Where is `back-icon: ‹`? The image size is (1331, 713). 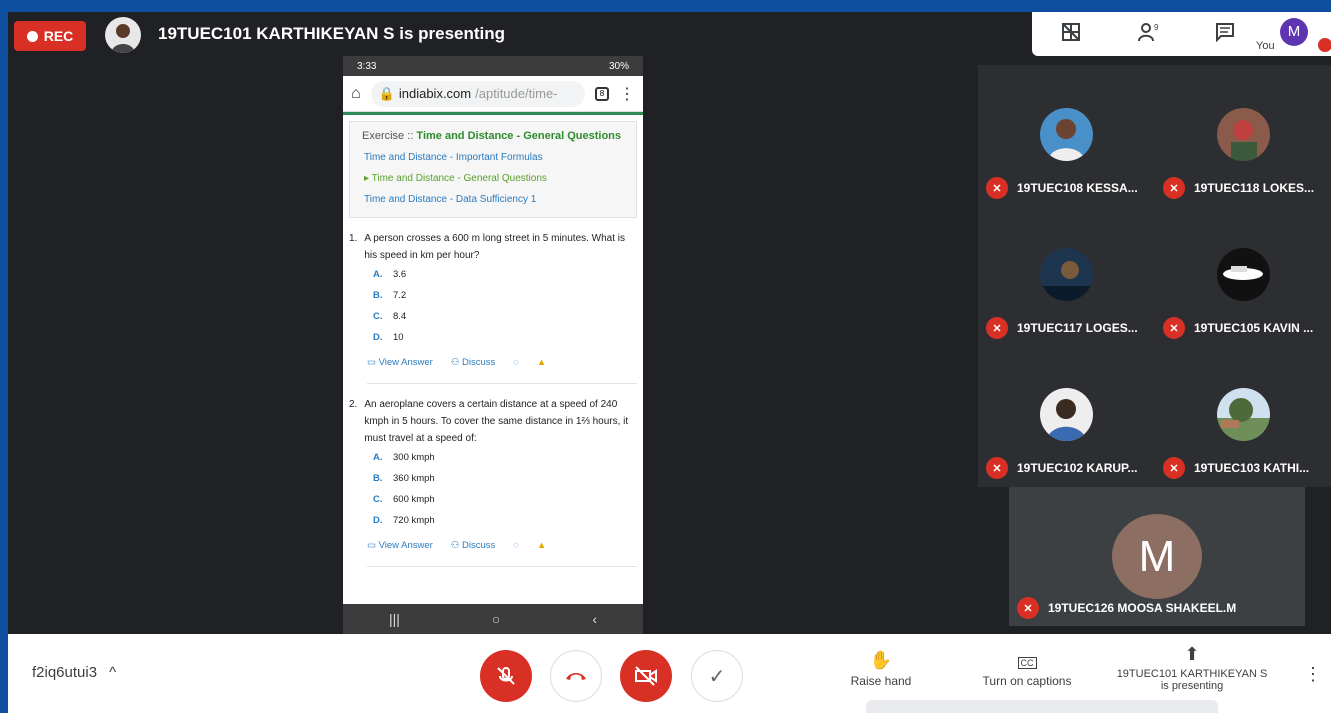
back-icon: ‹ is located at coordinates (594, 619).